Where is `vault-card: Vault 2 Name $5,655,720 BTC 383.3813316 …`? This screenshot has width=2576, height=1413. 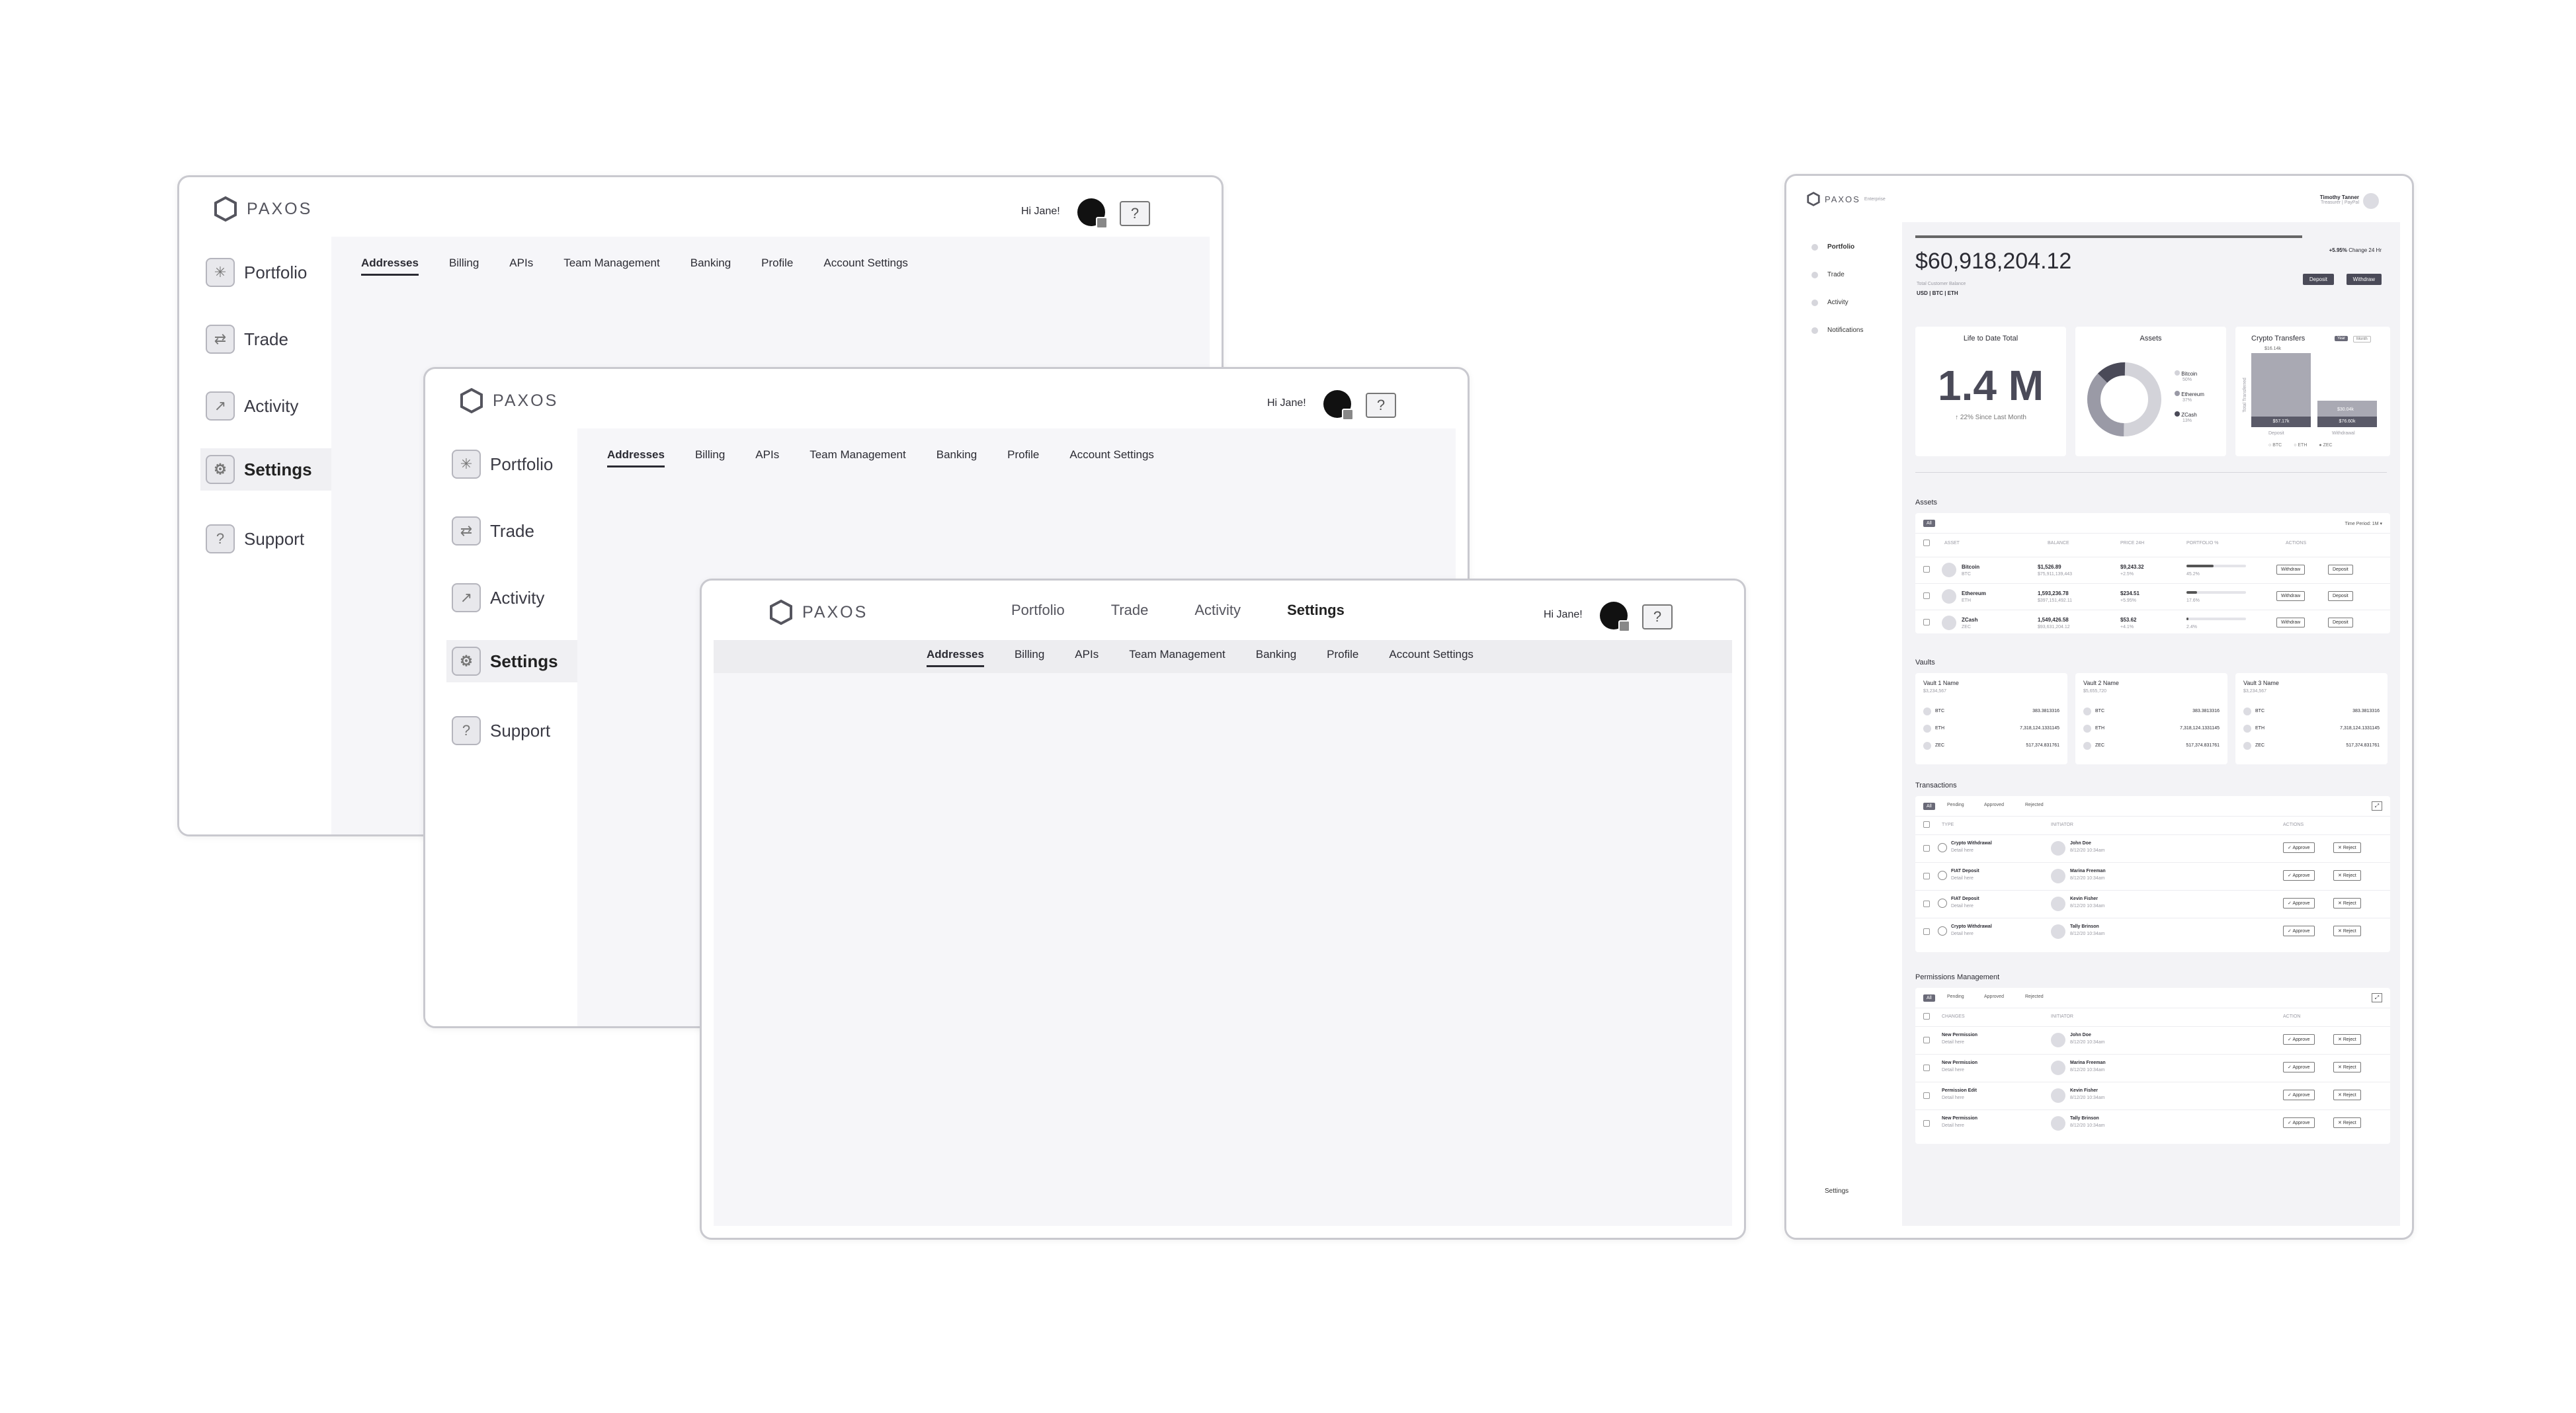
vault-card: Vault 2 Name $5,655,720 BTC 383.3813316 … is located at coordinates (2151, 718).